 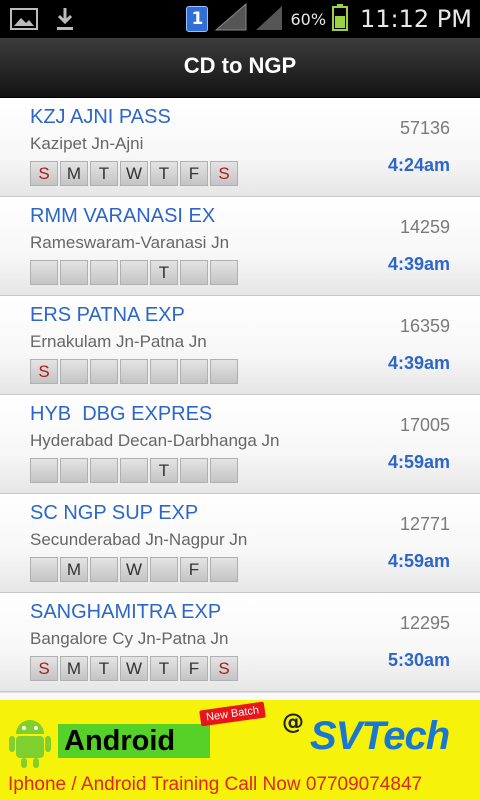 I want to click on battery-icon, so click(x=340, y=19).